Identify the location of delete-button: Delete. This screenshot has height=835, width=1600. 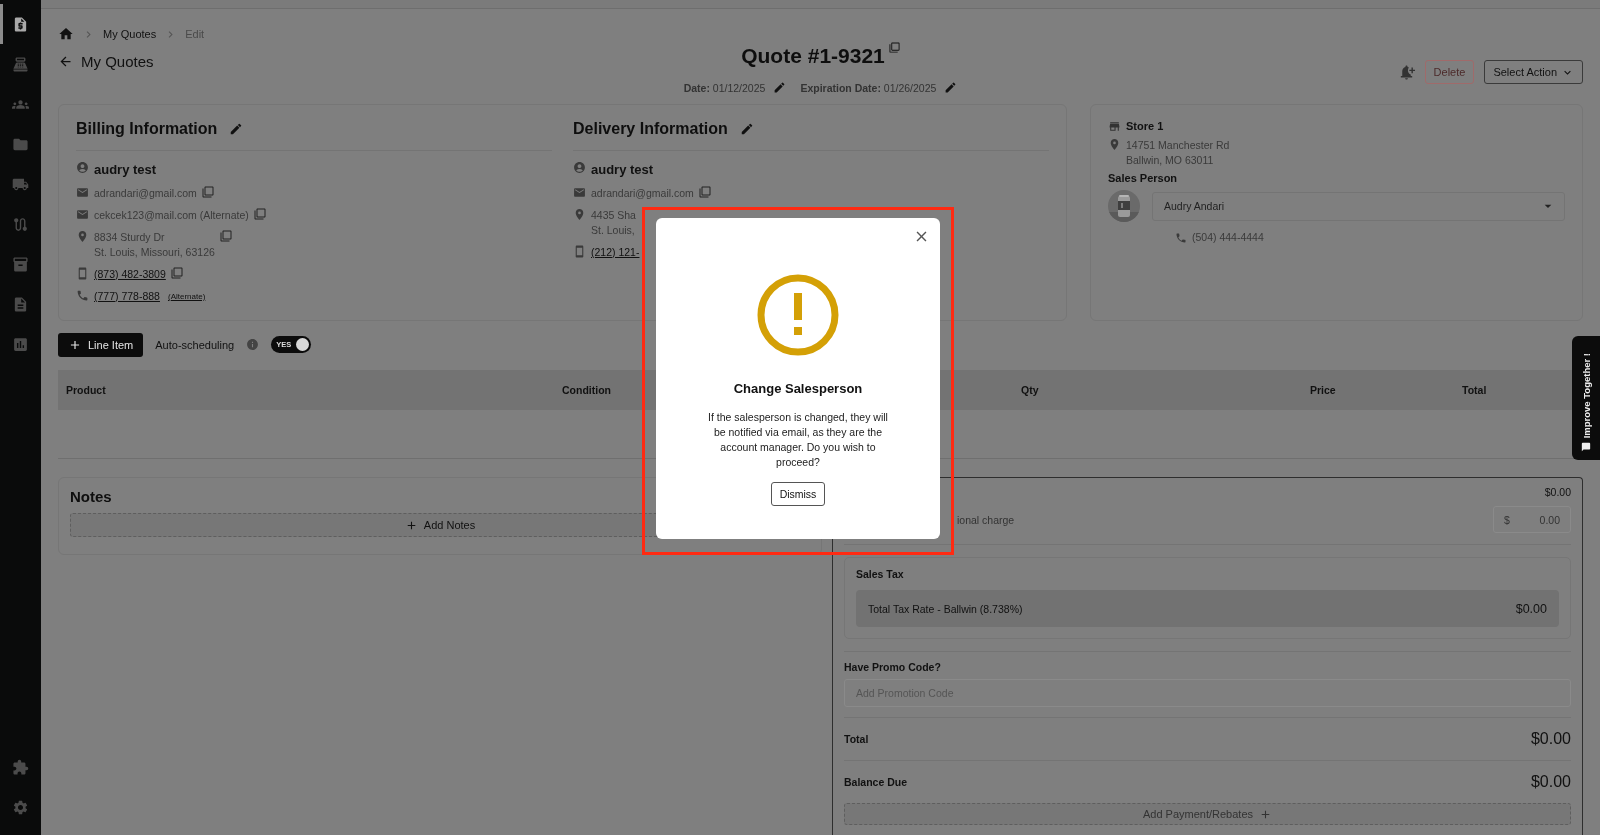
(1449, 72).